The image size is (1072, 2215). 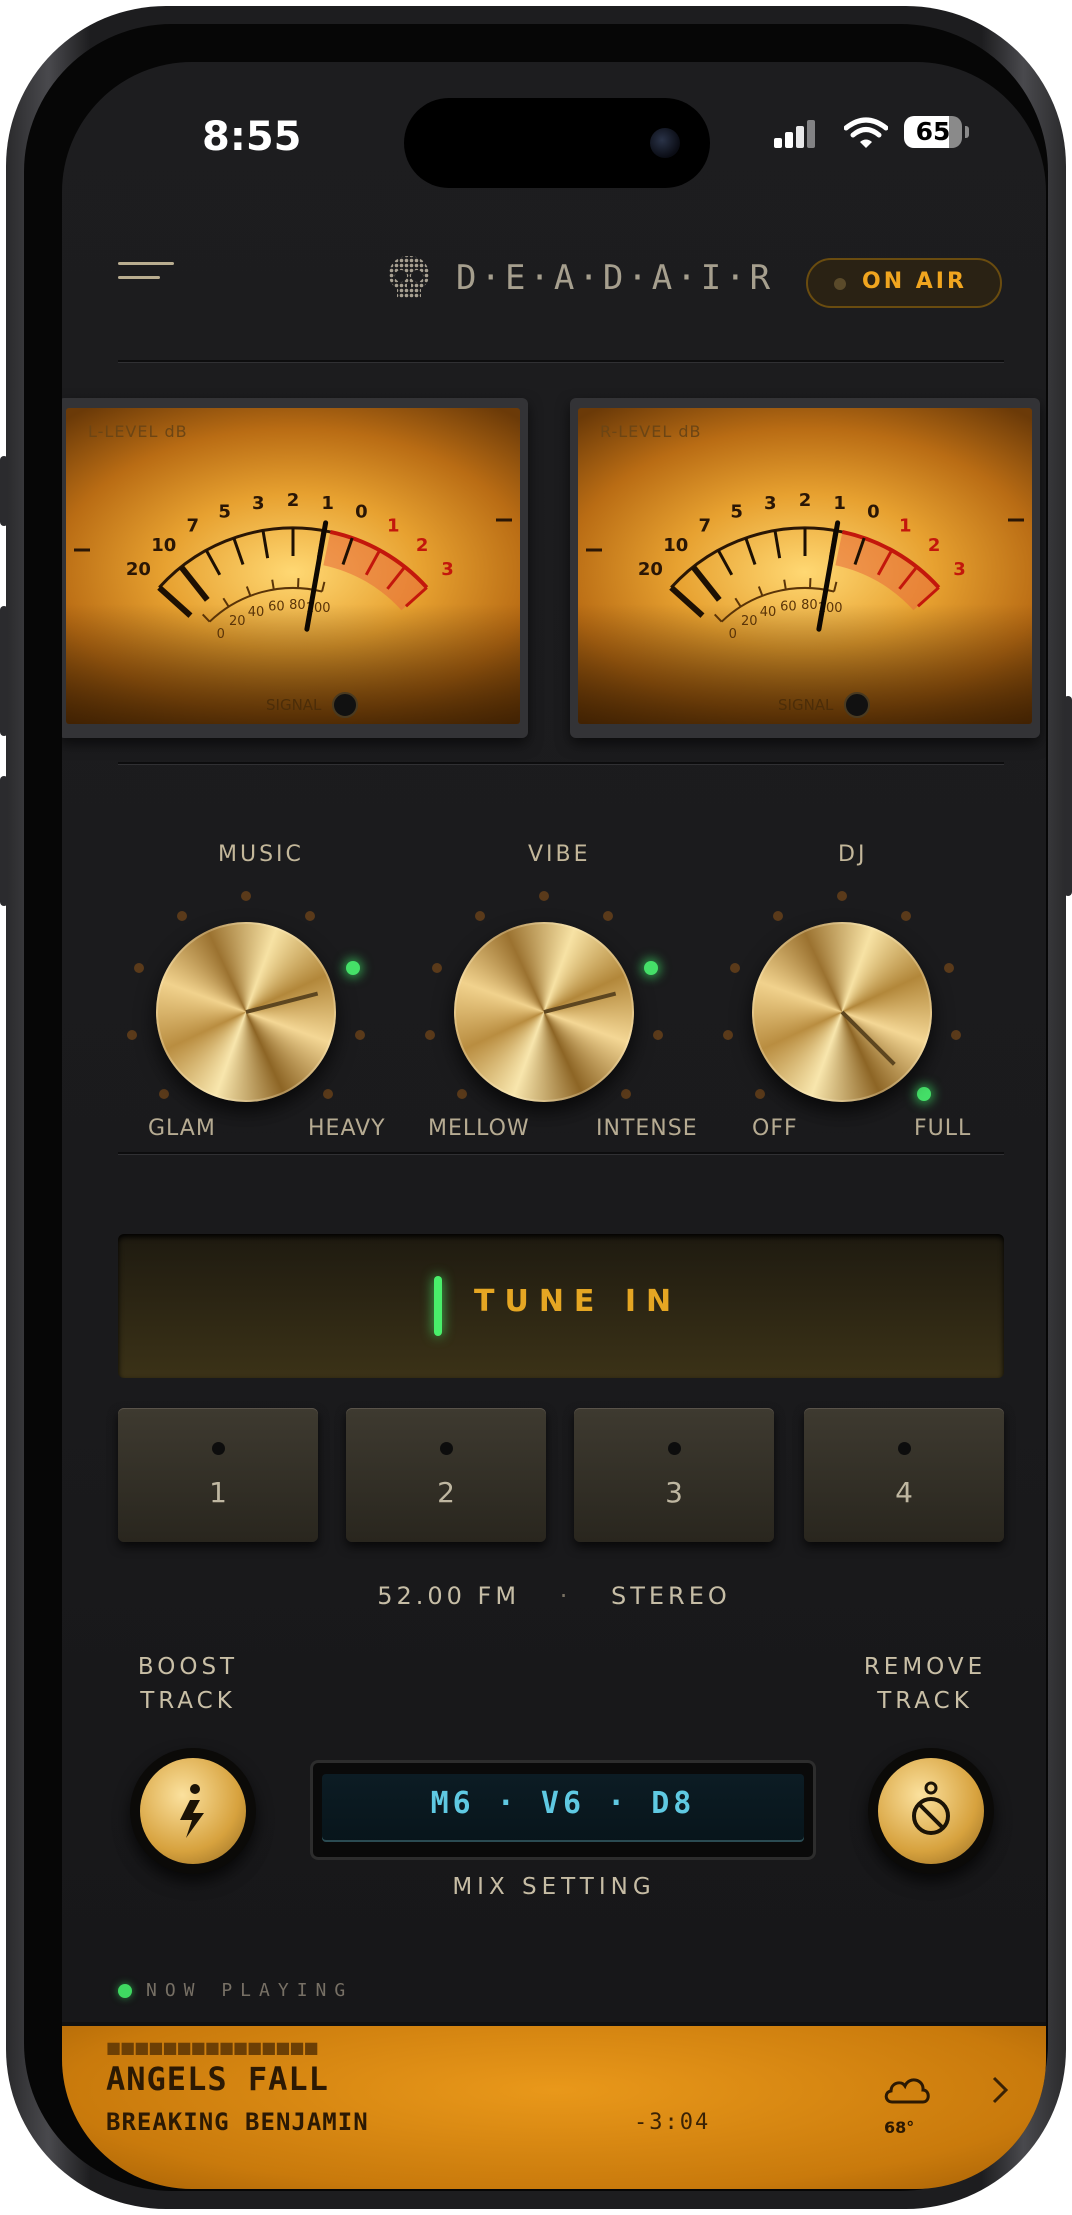 I want to click on knob-level-led, so click(x=651, y=967).